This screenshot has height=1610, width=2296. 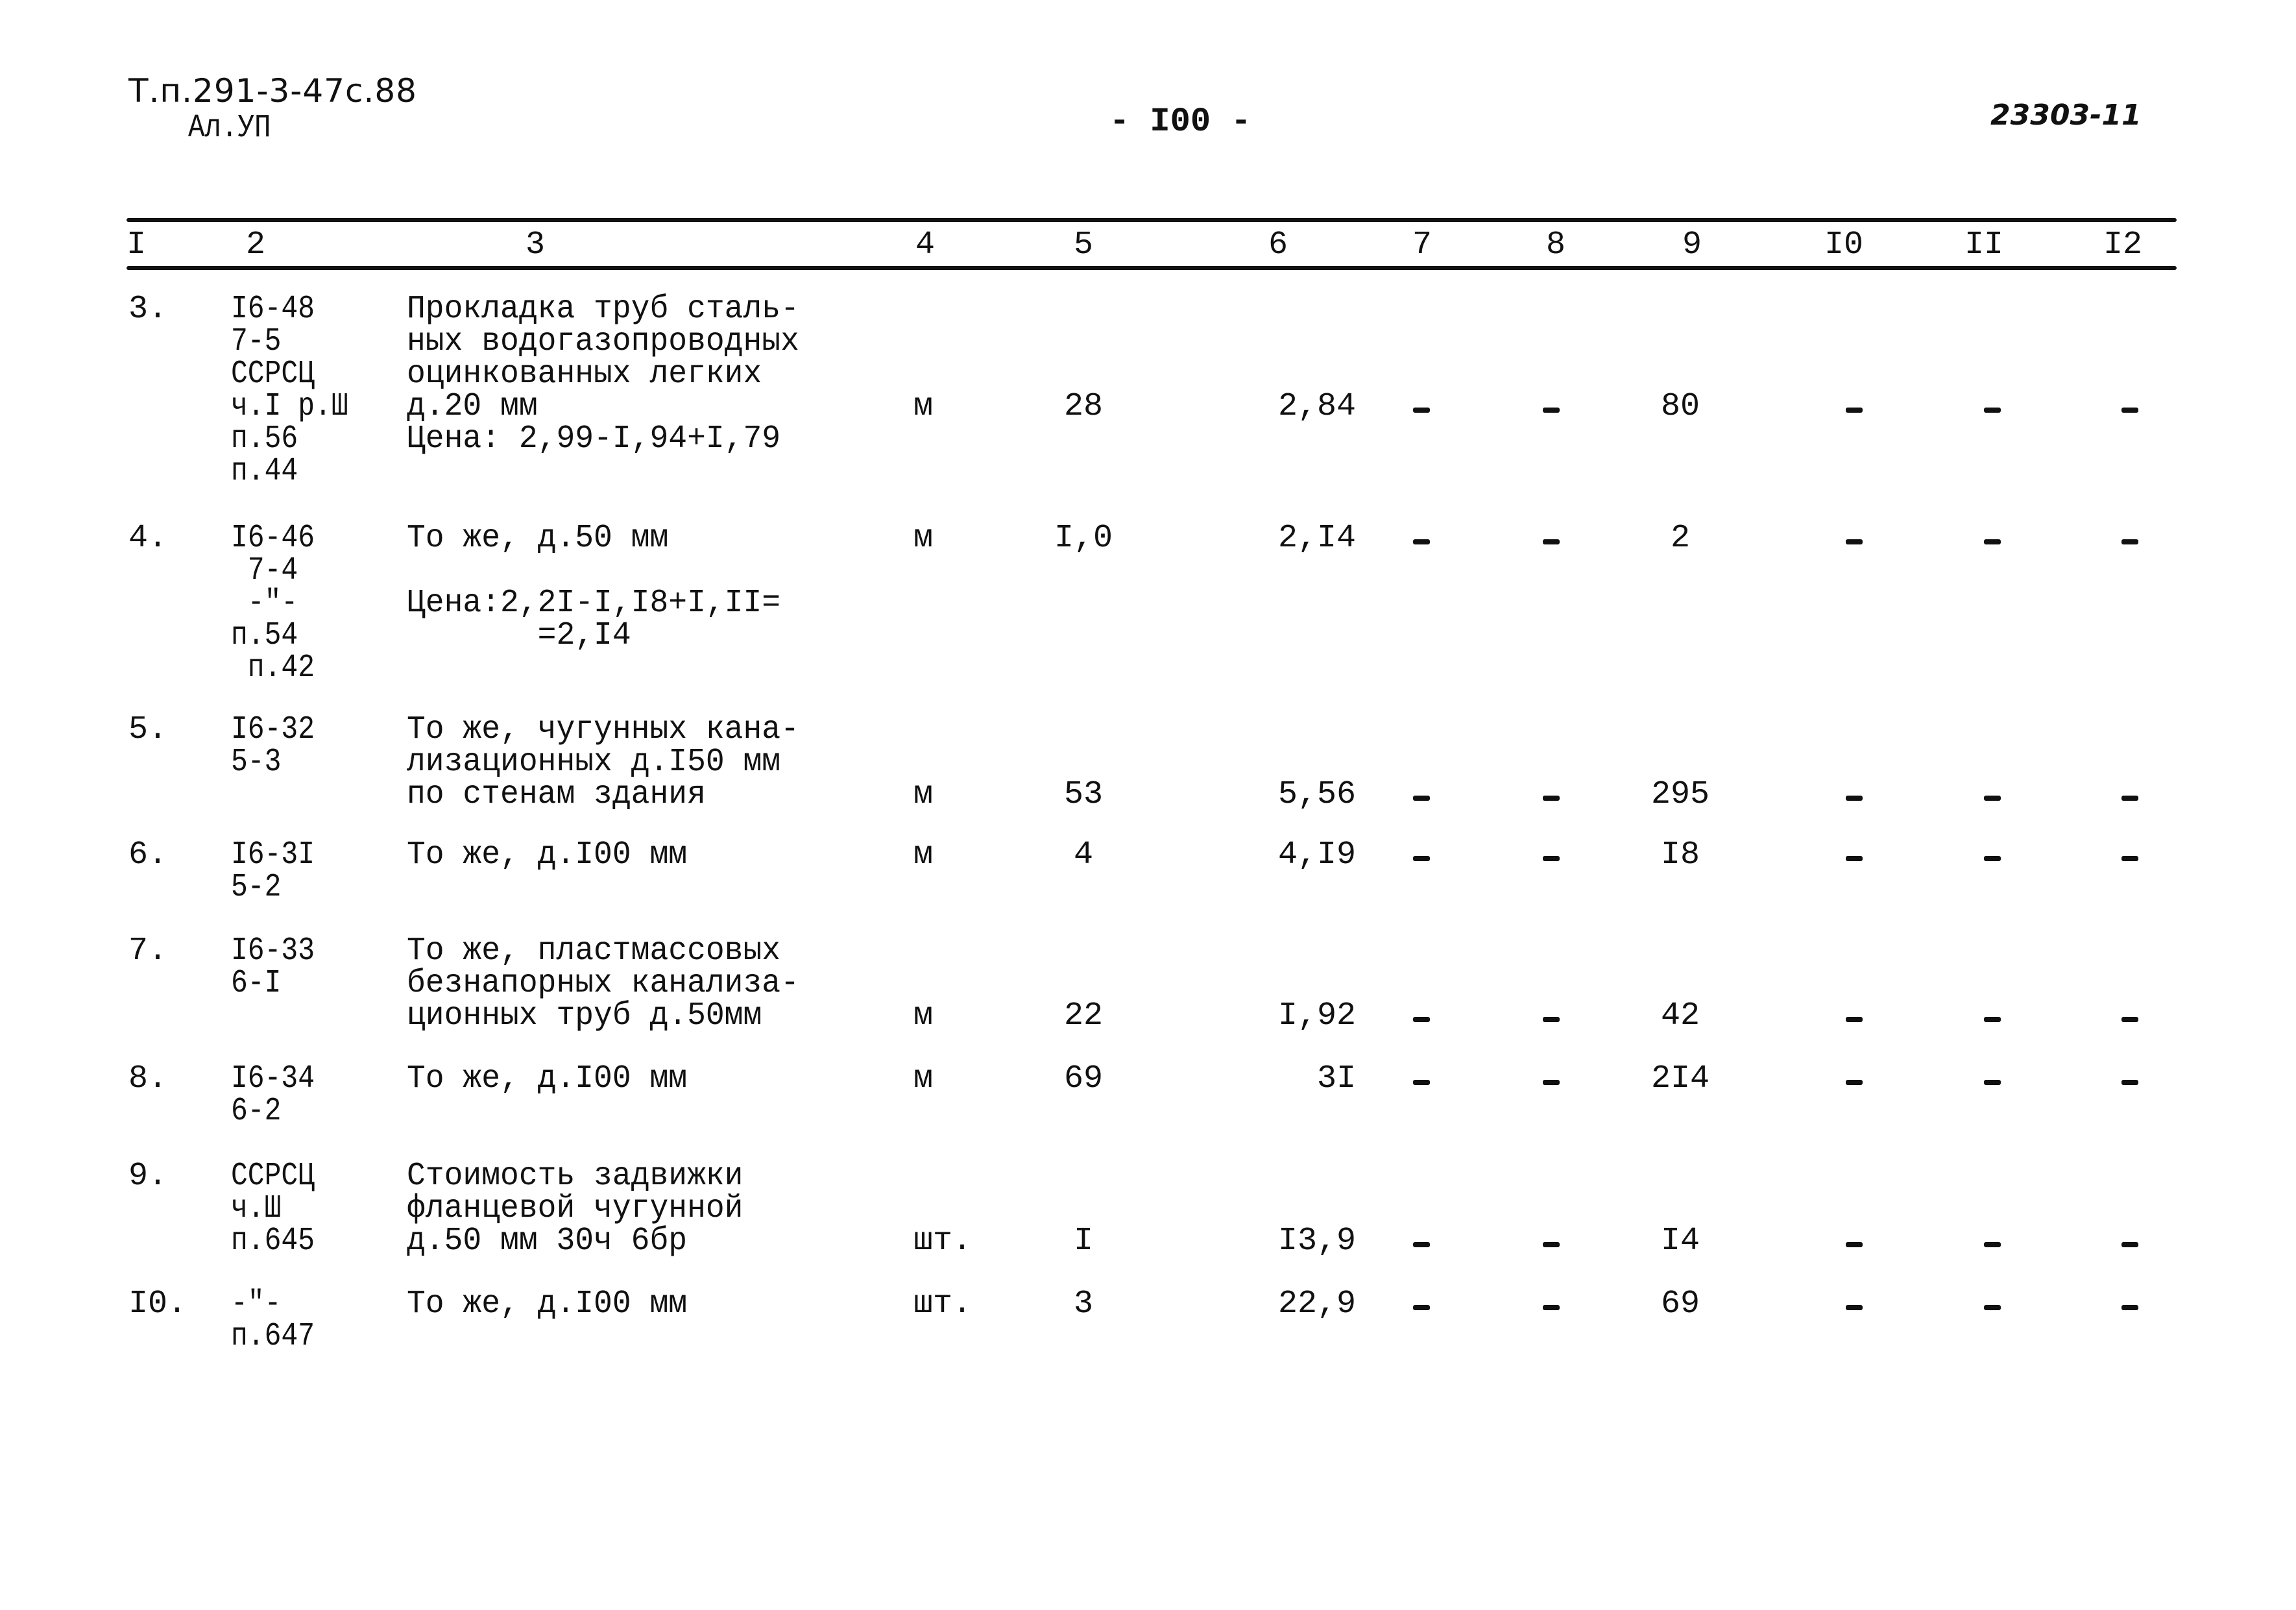 I want to click on unit-price: 4,I9, so click(x=1316, y=854).